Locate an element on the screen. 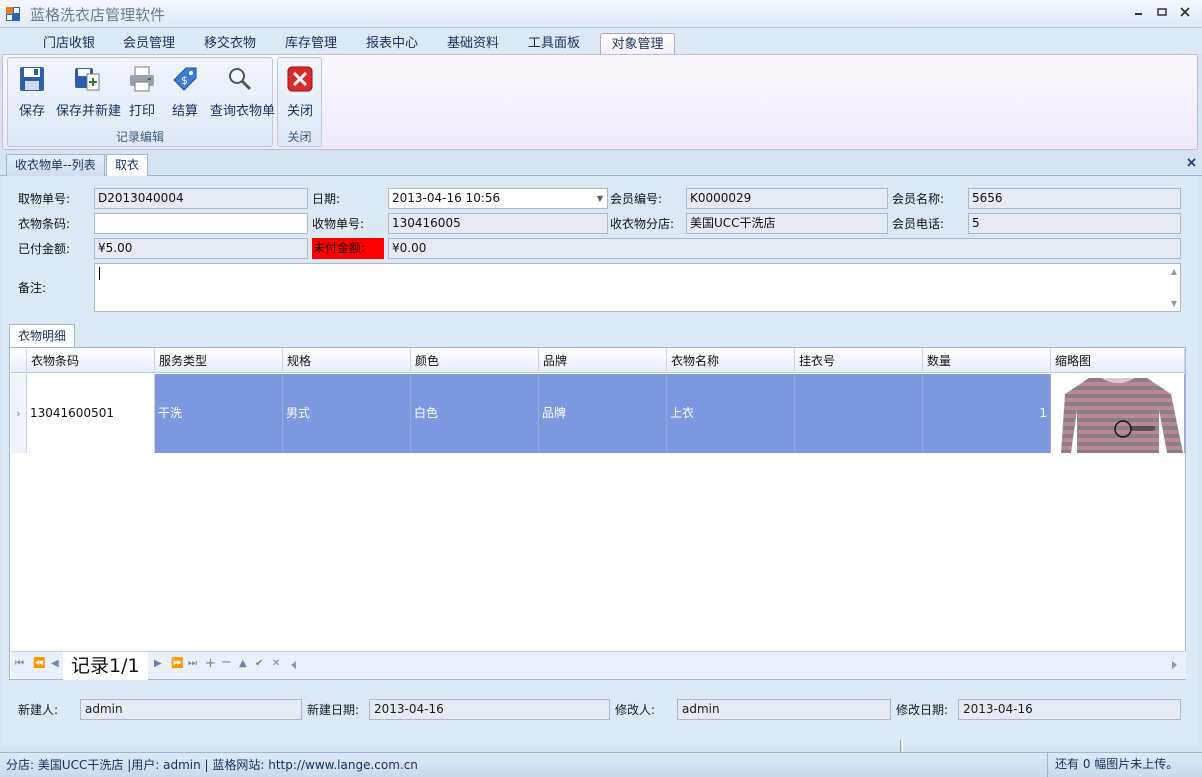 Image resolution: width=1202 pixels, height=777 pixels. modified-date-field: 2013-04-16 is located at coordinates (1069, 709).